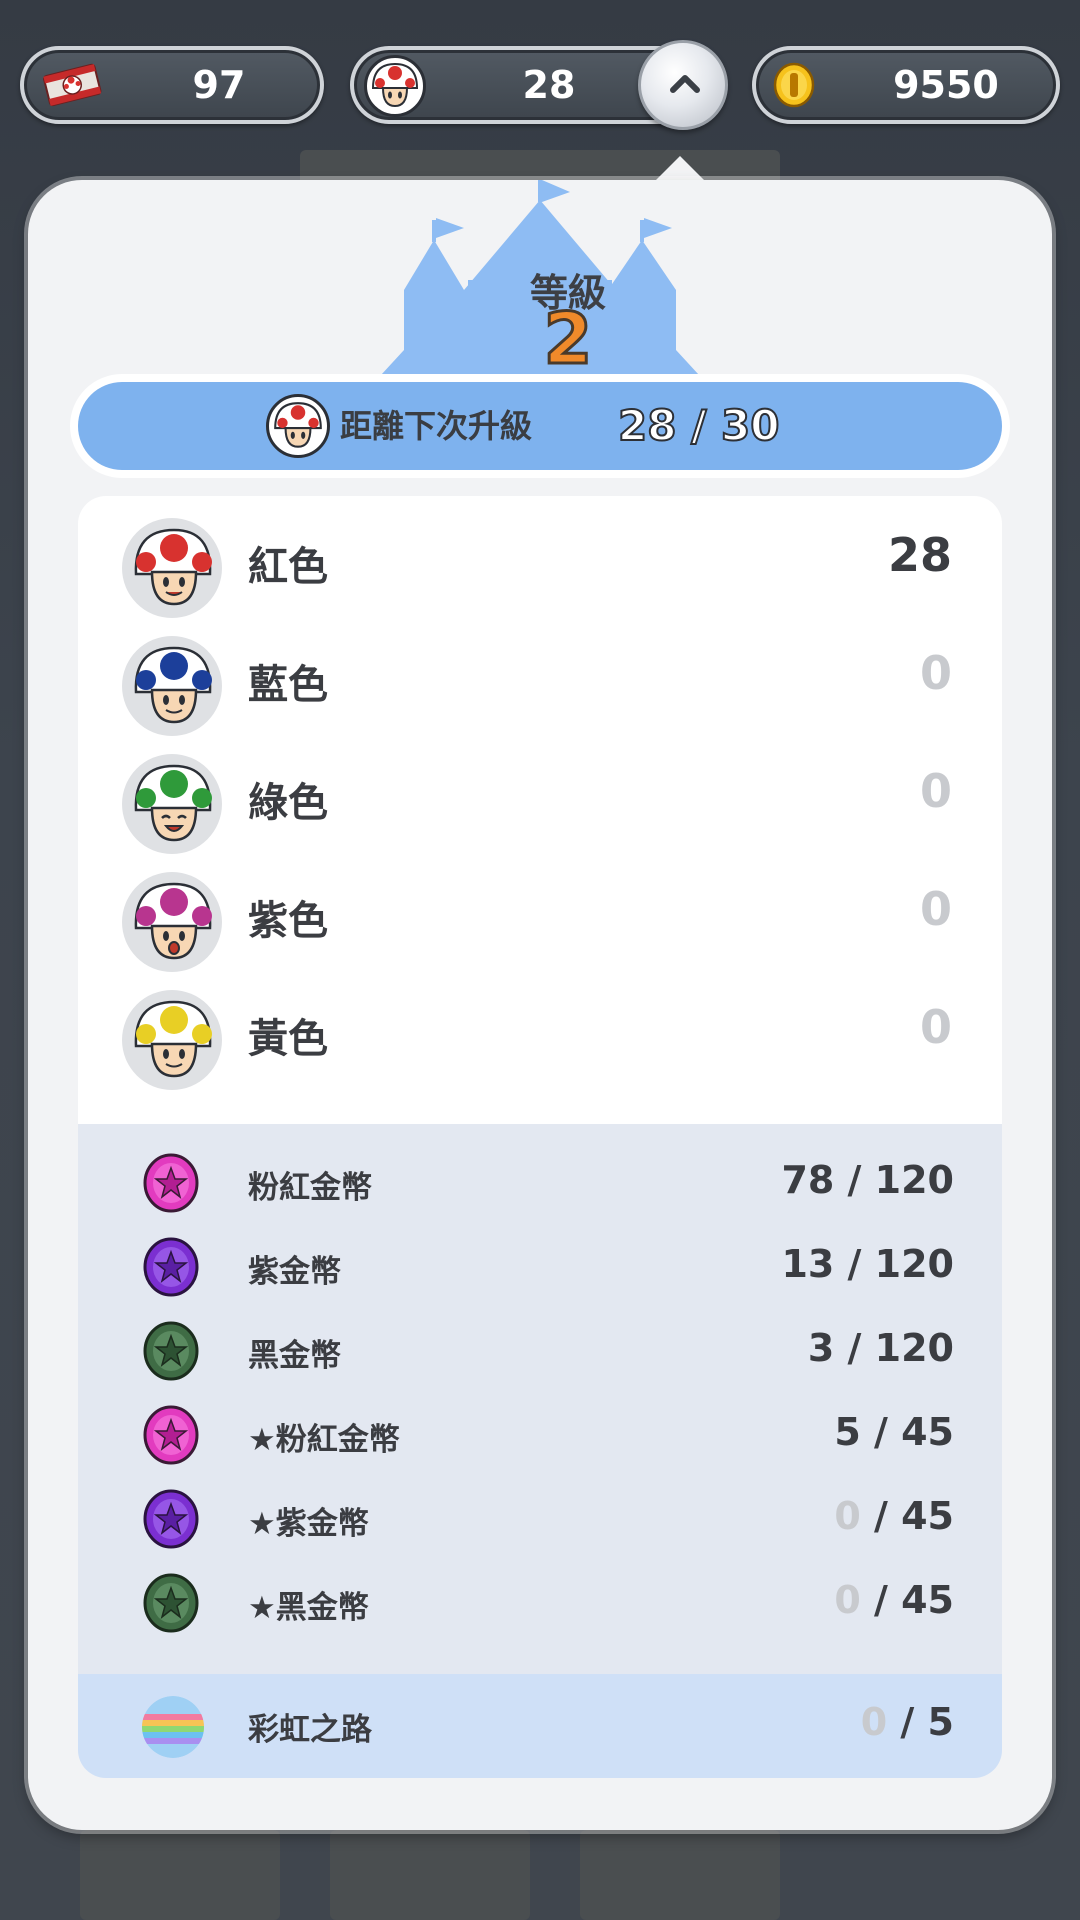 The image size is (1080, 1920). I want to click on coin-label: 黑金幣, so click(294, 1356).